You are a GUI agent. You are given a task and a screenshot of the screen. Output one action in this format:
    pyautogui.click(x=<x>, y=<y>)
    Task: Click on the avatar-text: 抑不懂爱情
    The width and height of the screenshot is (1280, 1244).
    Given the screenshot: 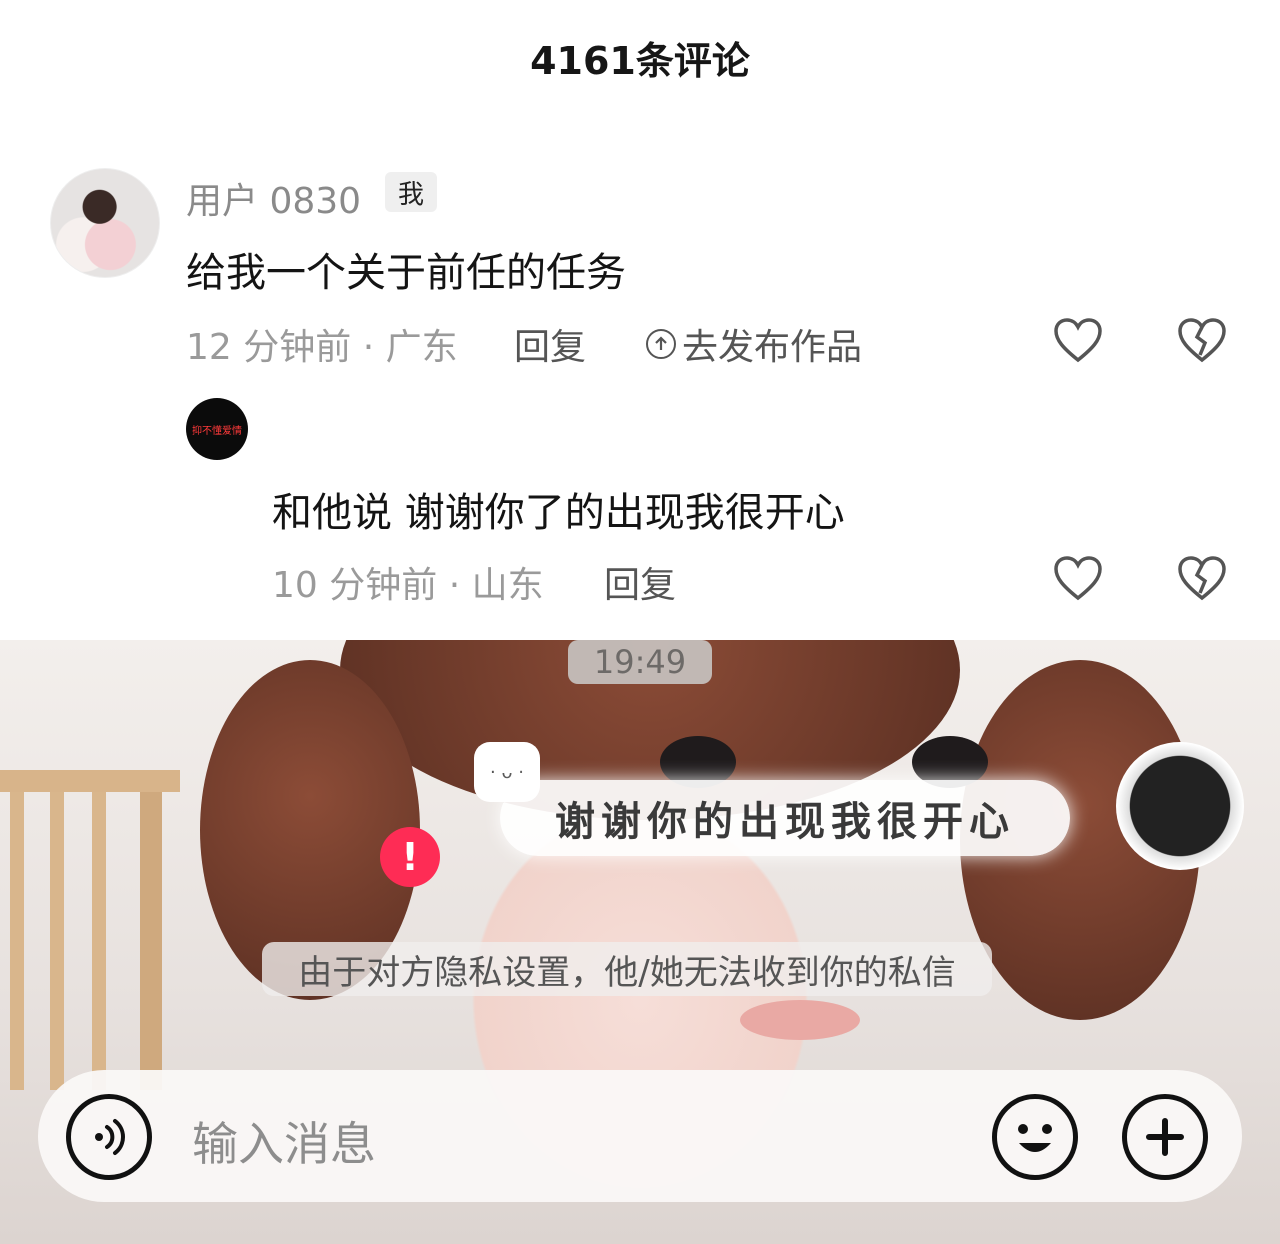 What is the action you would take?
    pyautogui.click(x=217, y=431)
    